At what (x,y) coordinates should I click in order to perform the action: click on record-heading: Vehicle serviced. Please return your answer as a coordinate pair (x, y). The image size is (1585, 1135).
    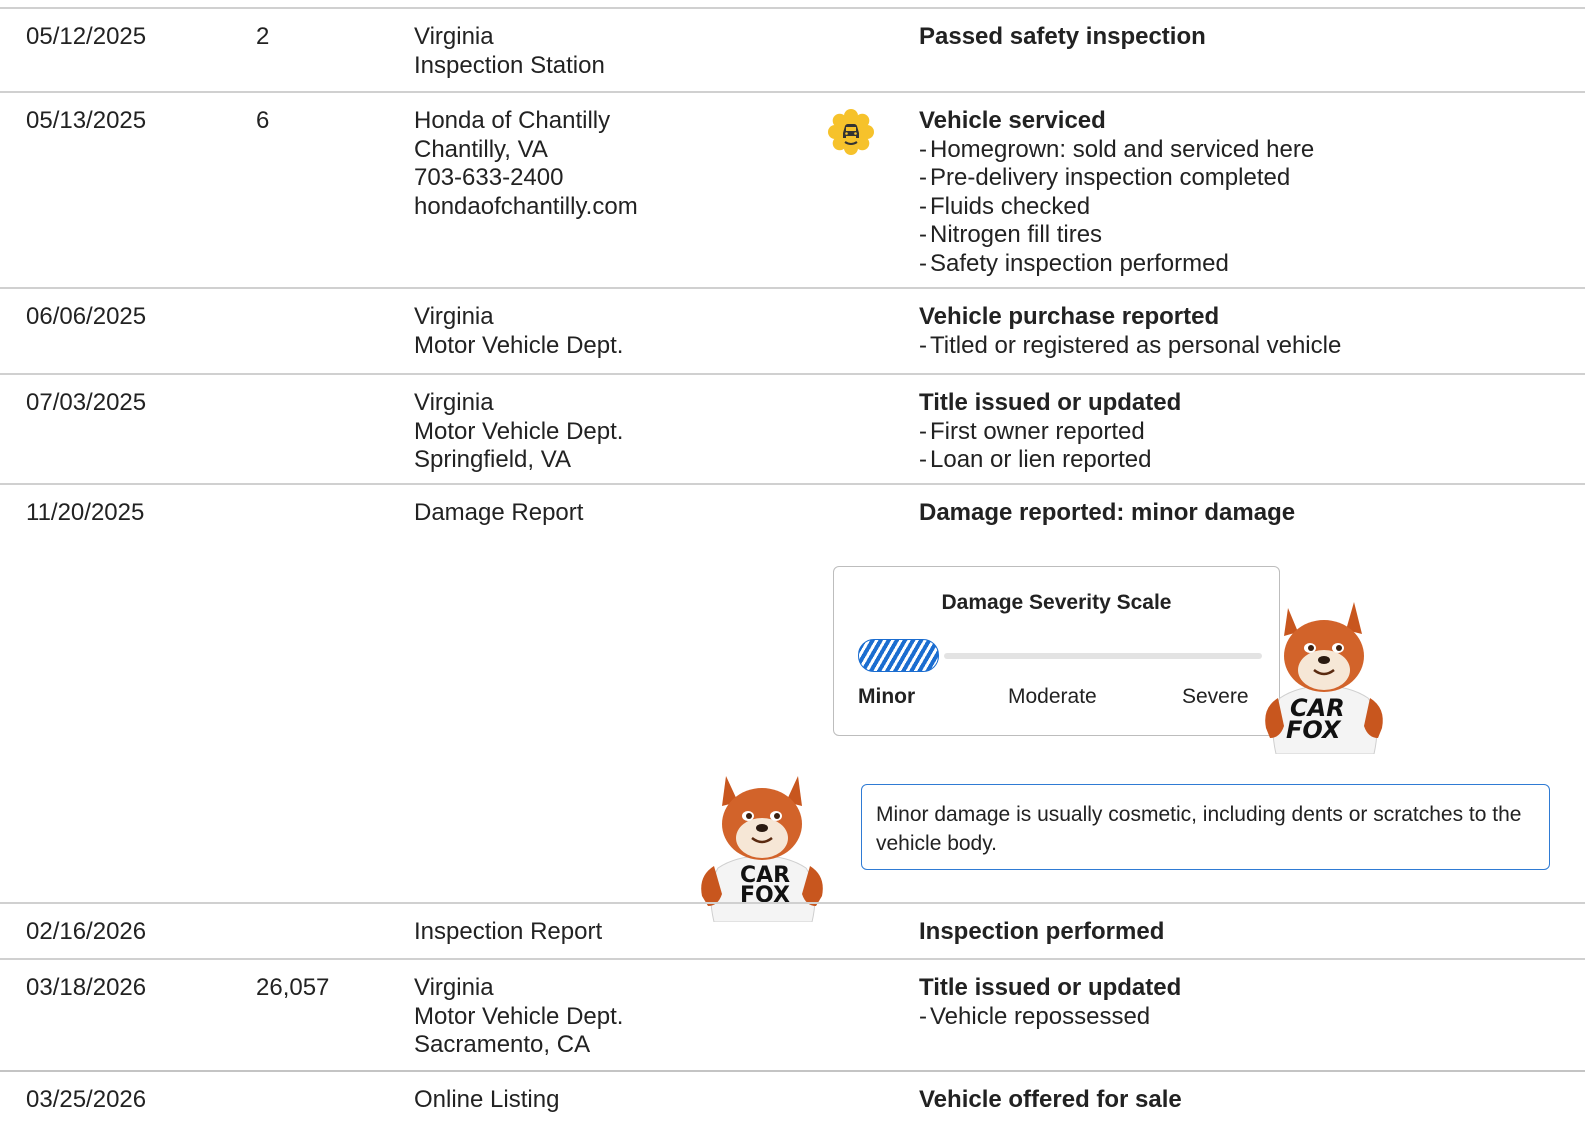
    Looking at the image, I should click on (1012, 120).